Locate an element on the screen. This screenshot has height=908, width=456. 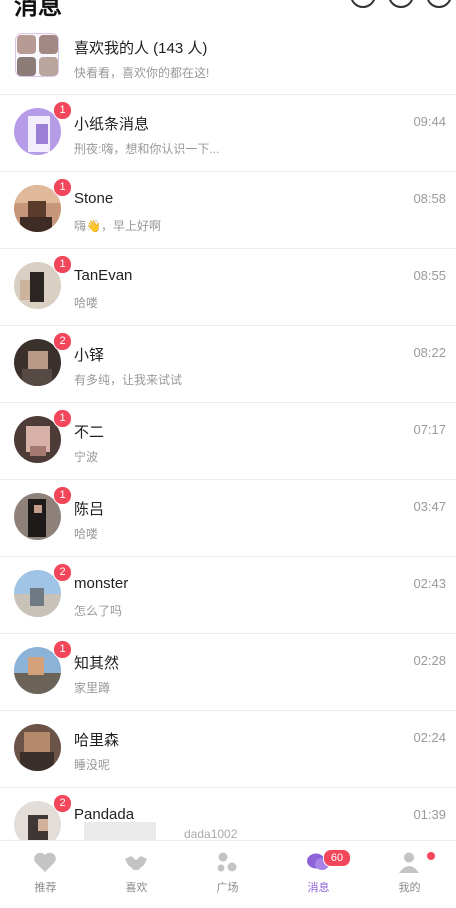
conversation-item: 1 小纸条消息 刑夜:嗨，想和你认识一下... 09:44 is located at coordinates (228, 133).